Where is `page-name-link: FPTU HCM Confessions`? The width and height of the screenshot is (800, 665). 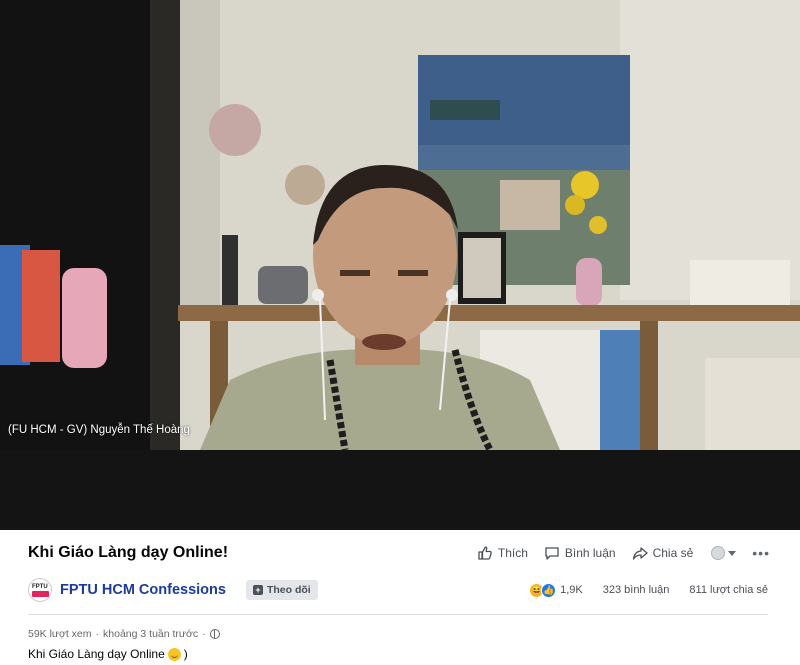 page-name-link: FPTU HCM Confessions is located at coordinates (143, 590).